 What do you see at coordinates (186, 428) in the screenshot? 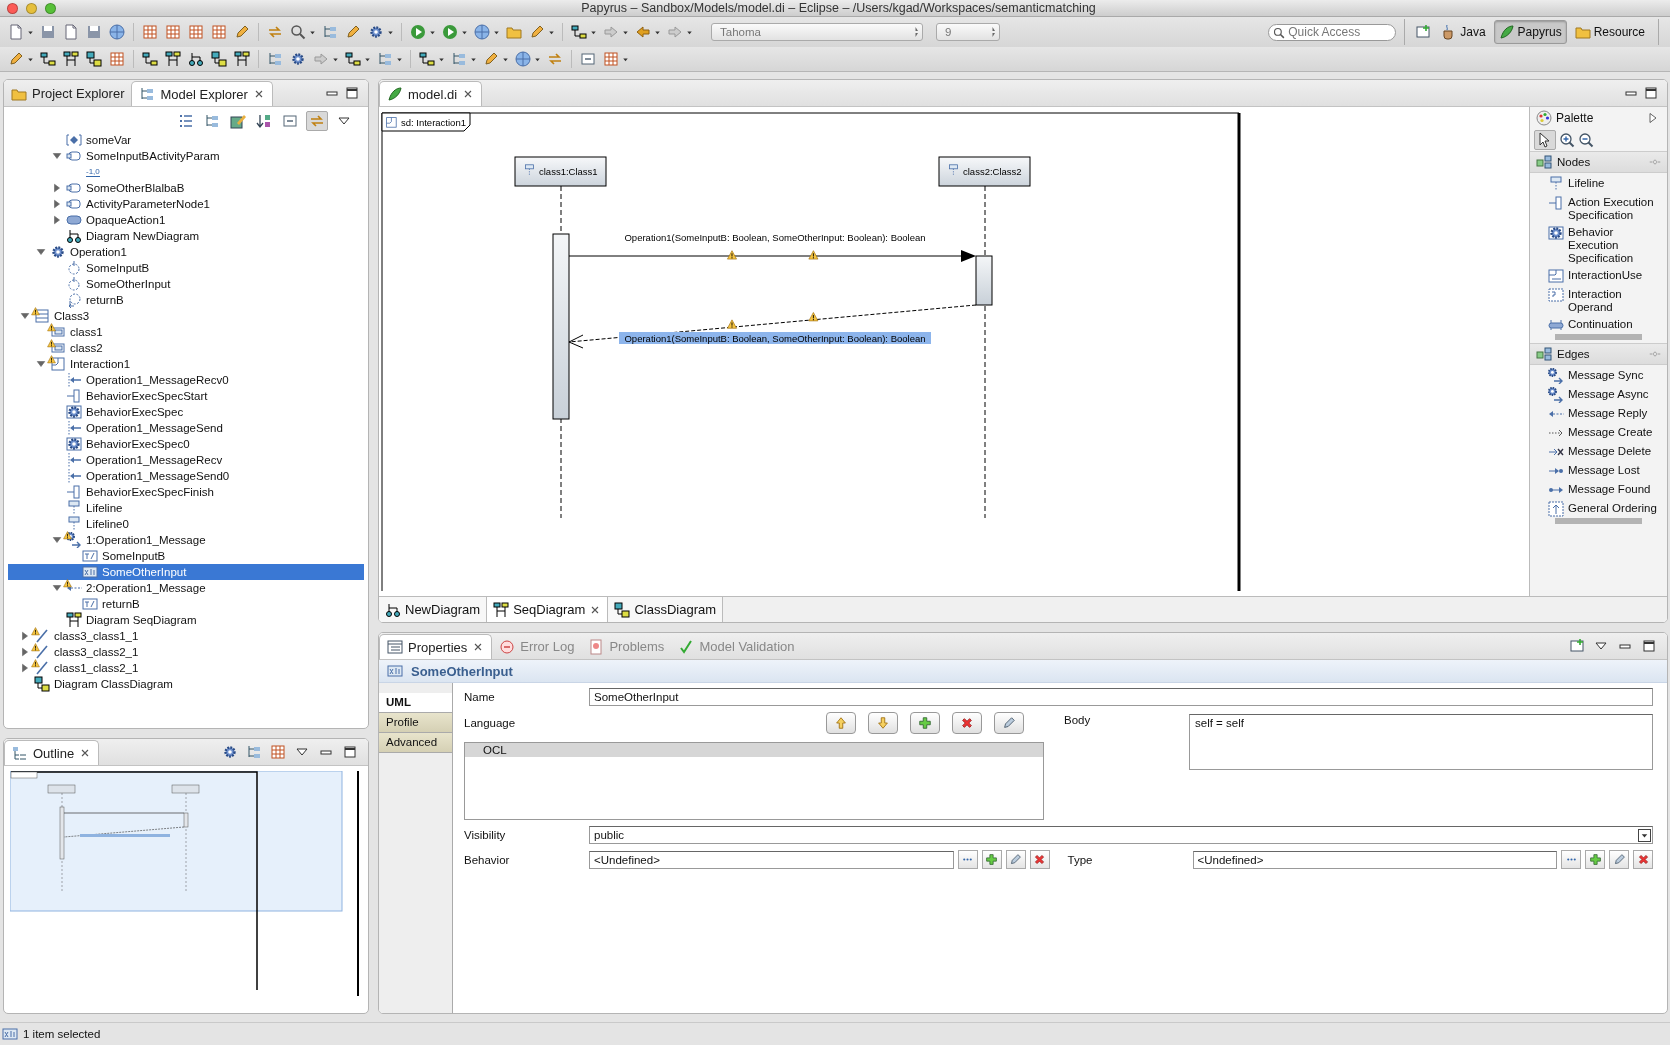
I see `tree-item: Operation1_MessageSend` at bounding box center [186, 428].